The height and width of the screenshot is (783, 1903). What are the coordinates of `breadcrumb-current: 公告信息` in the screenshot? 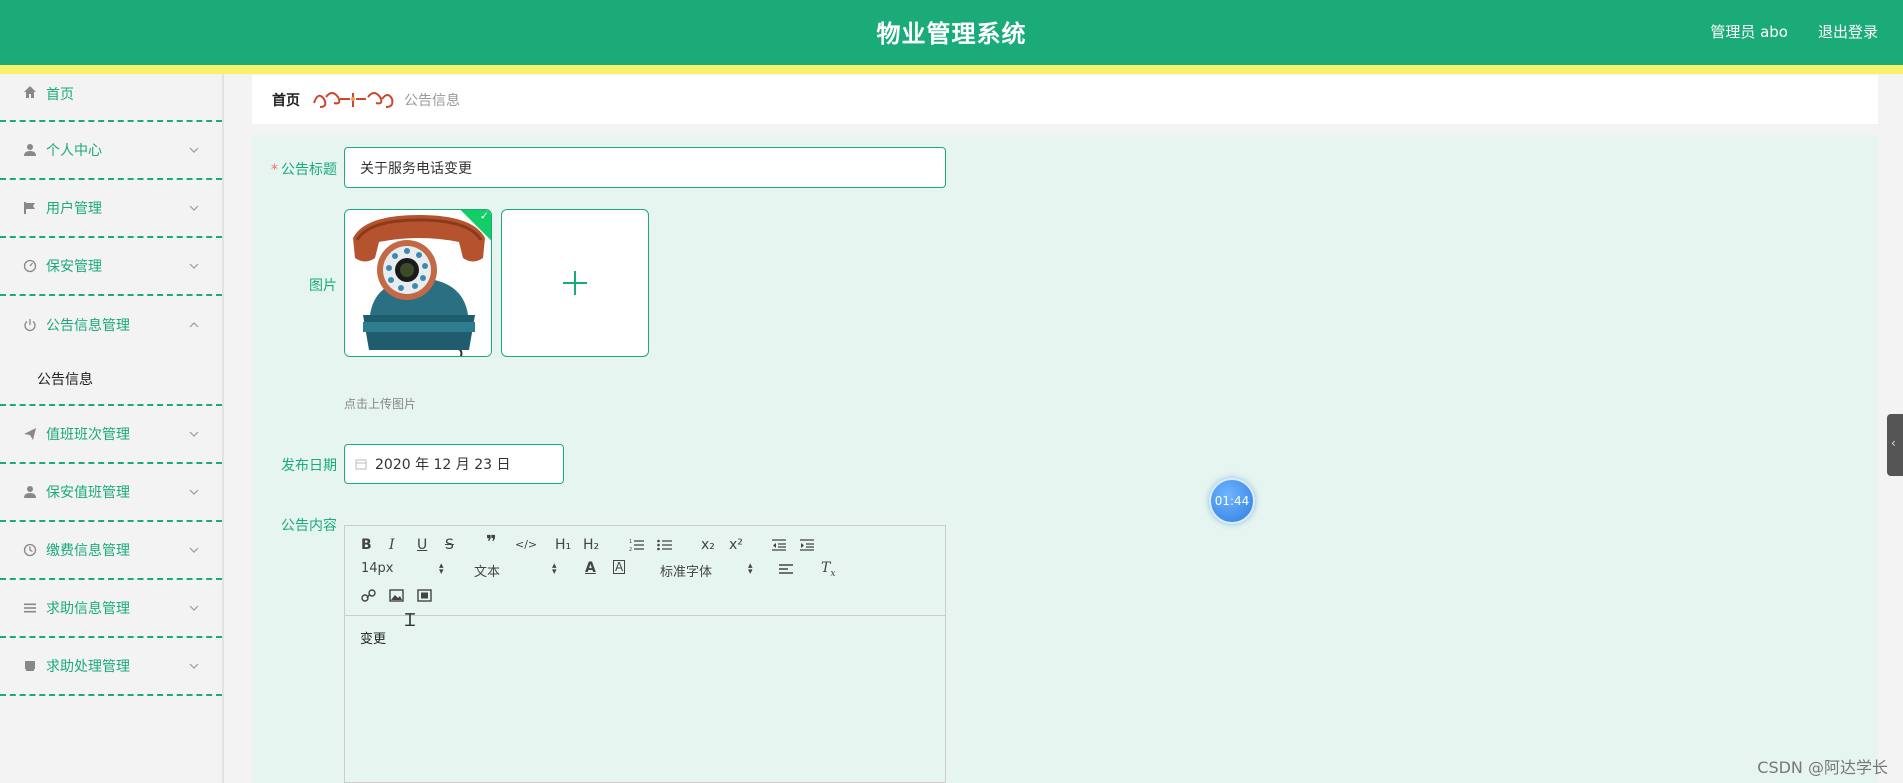 It's located at (432, 100).